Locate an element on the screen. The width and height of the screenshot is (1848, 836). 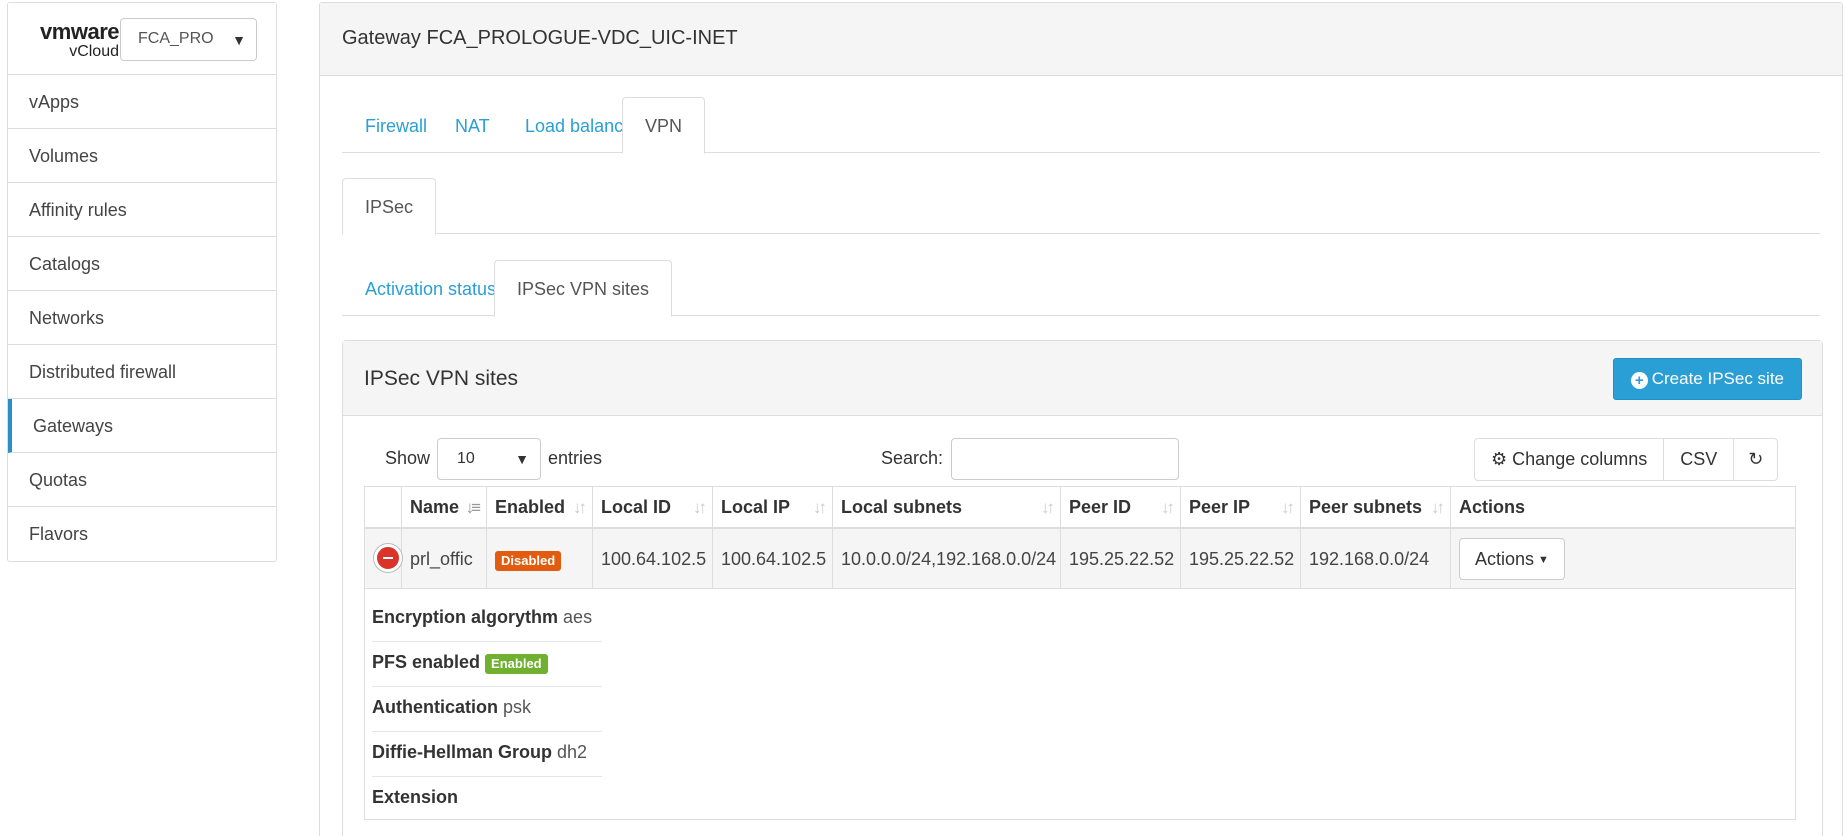
cell-local-ip: 100.64.102.5 is located at coordinates (773, 558).